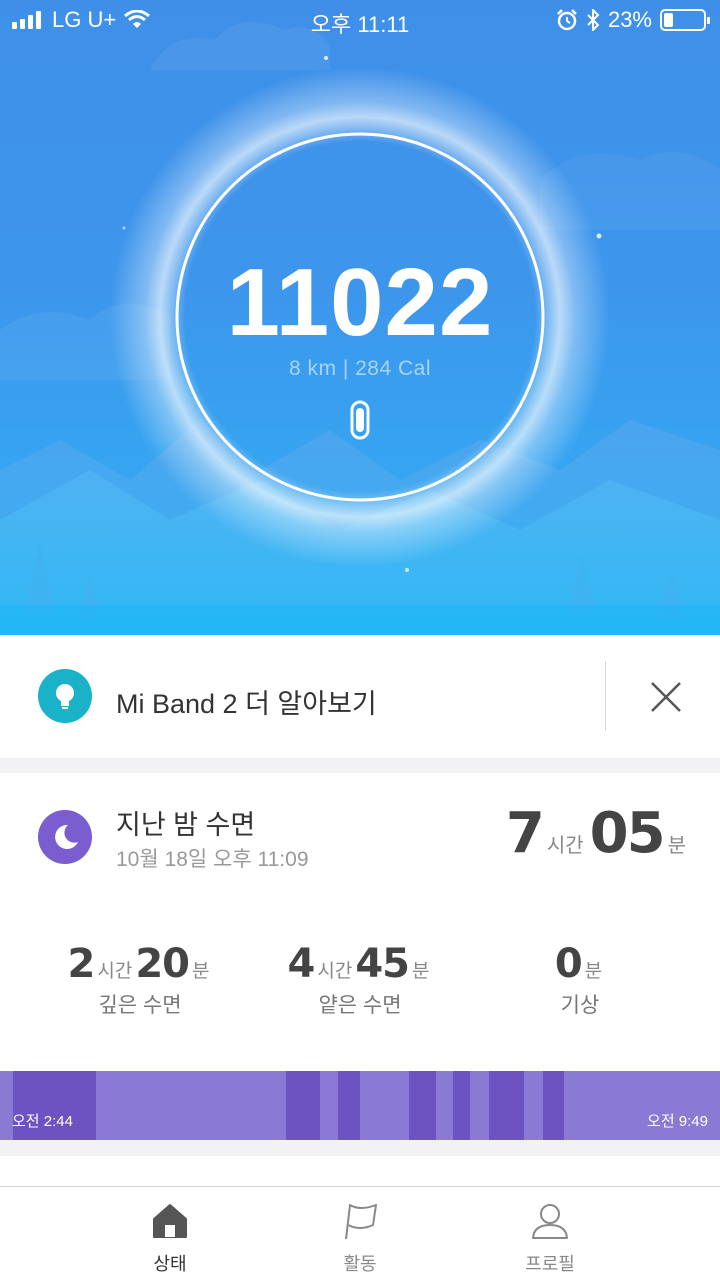  Describe the element at coordinates (568, 964) in the screenshot. I see `awake-minutes: 0` at that location.